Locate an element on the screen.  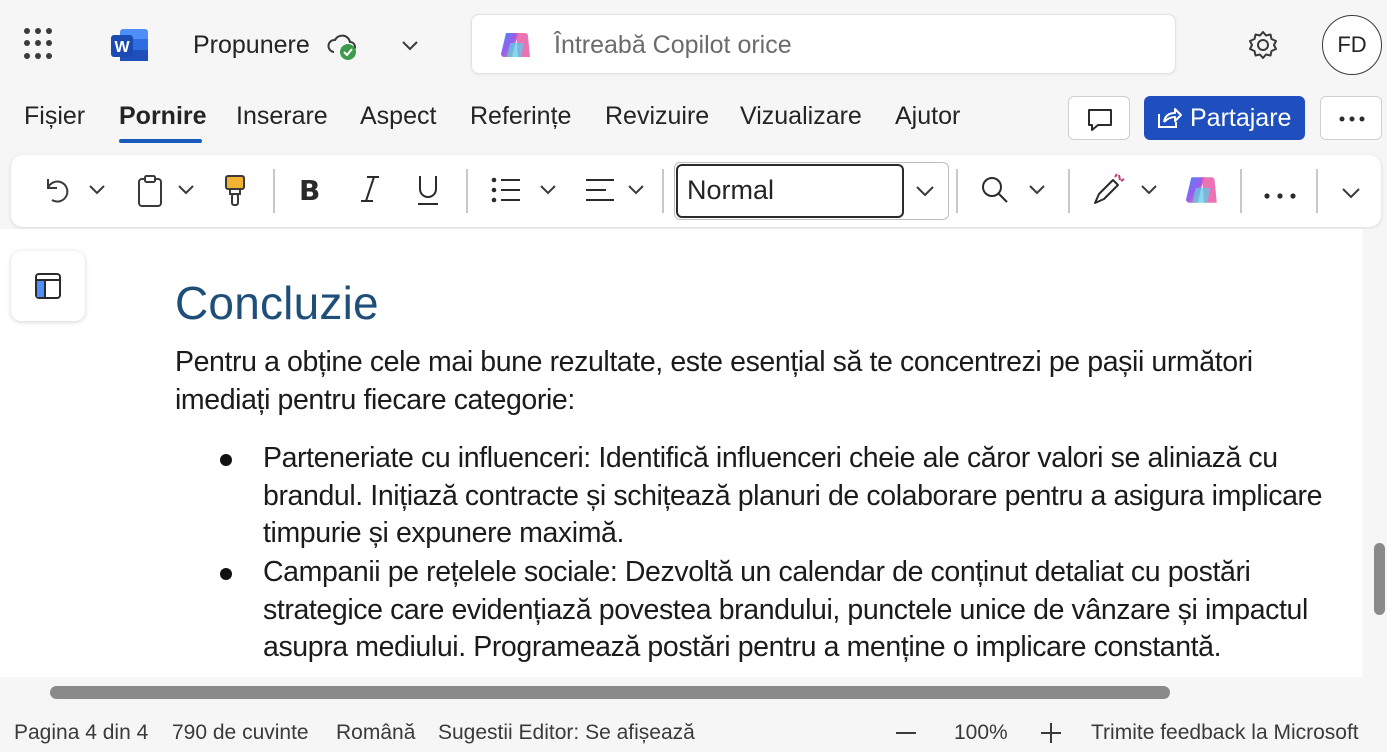
document-heading: Concluzie is located at coordinates (277, 303).